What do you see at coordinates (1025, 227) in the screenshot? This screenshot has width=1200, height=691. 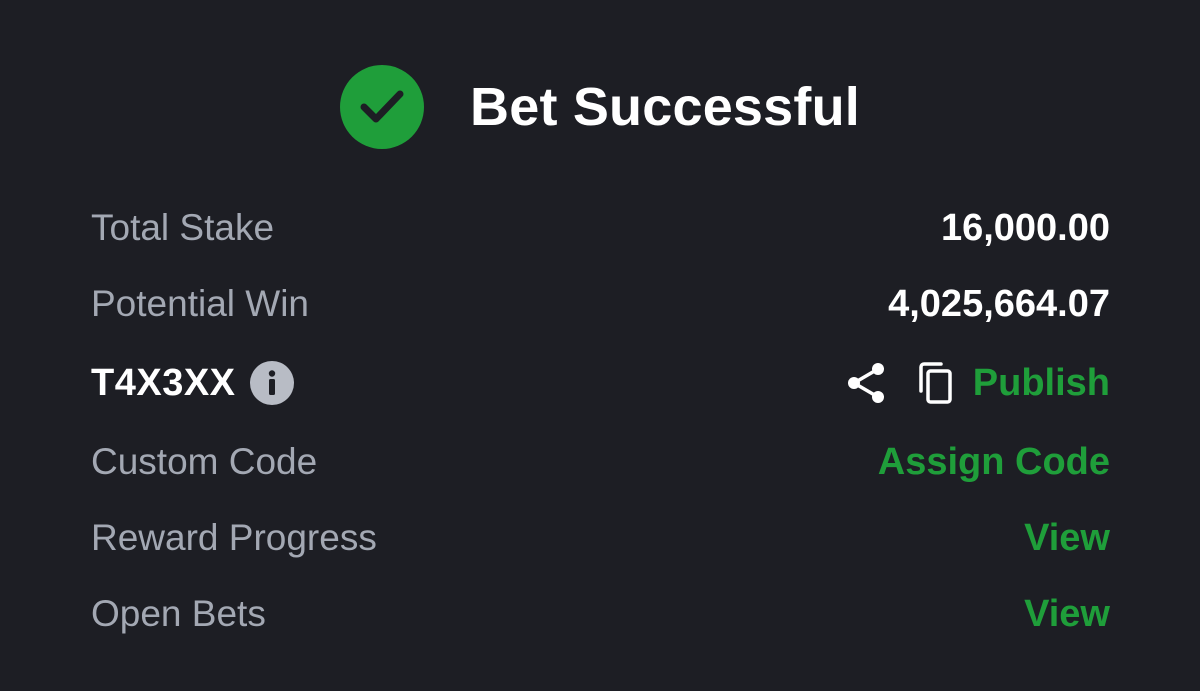 I see `total-stake-value: 16,000.00` at bounding box center [1025, 227].